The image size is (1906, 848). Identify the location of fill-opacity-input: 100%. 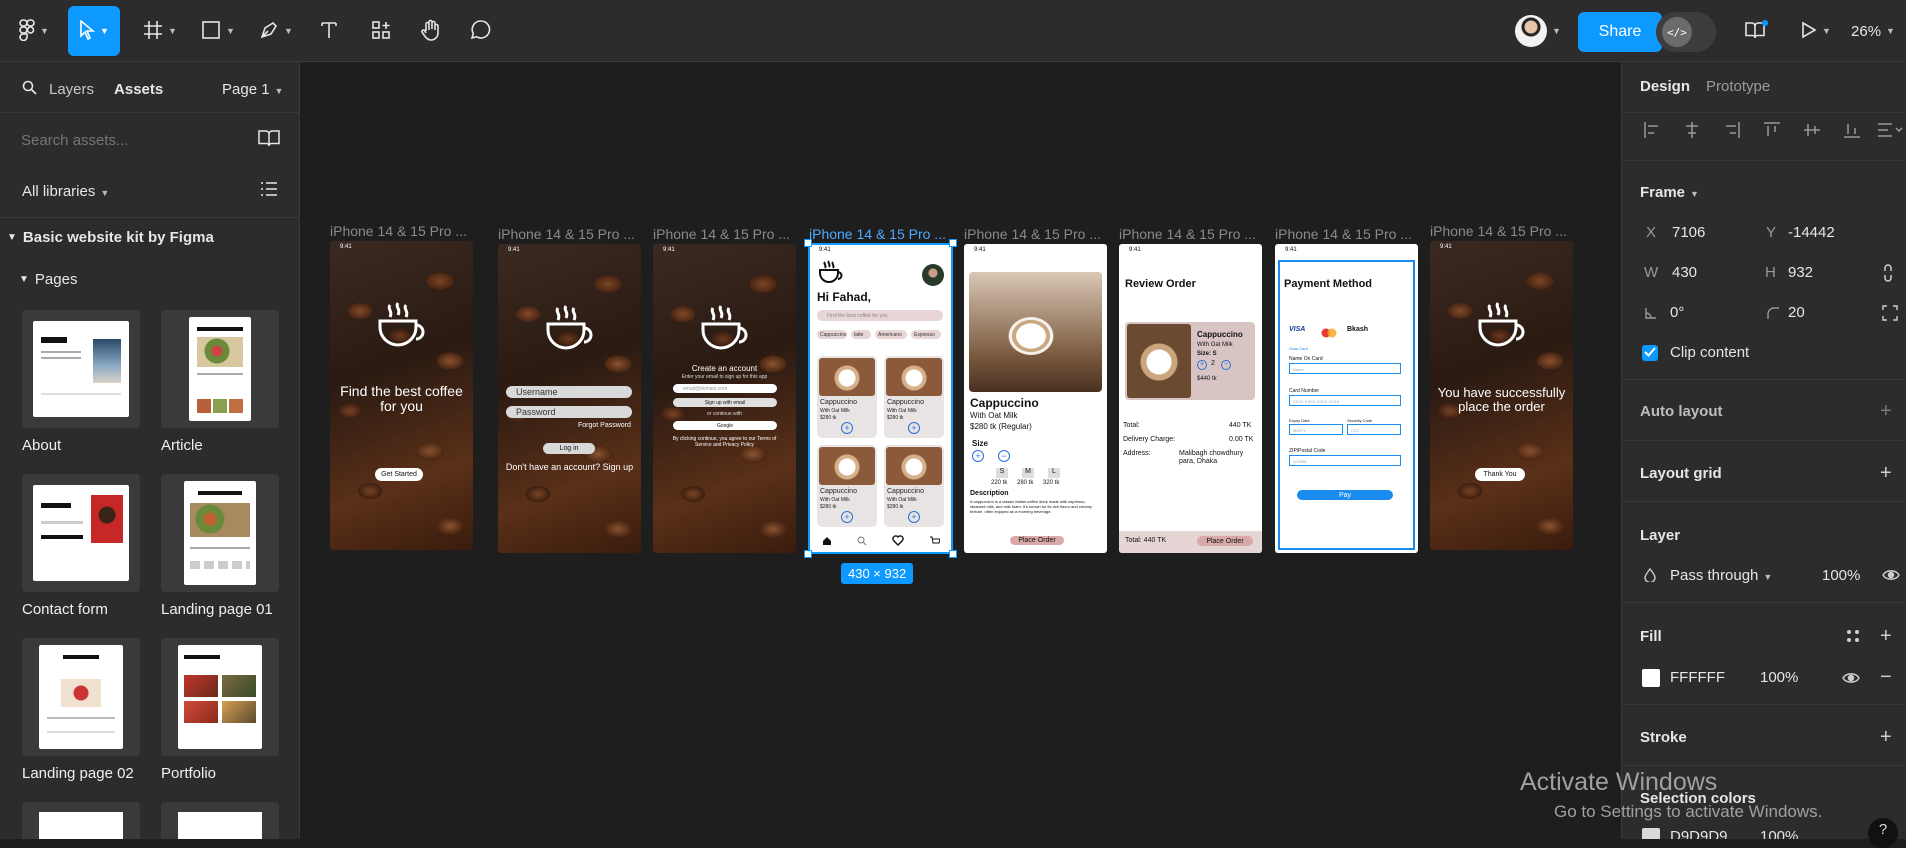
(1779, 677).